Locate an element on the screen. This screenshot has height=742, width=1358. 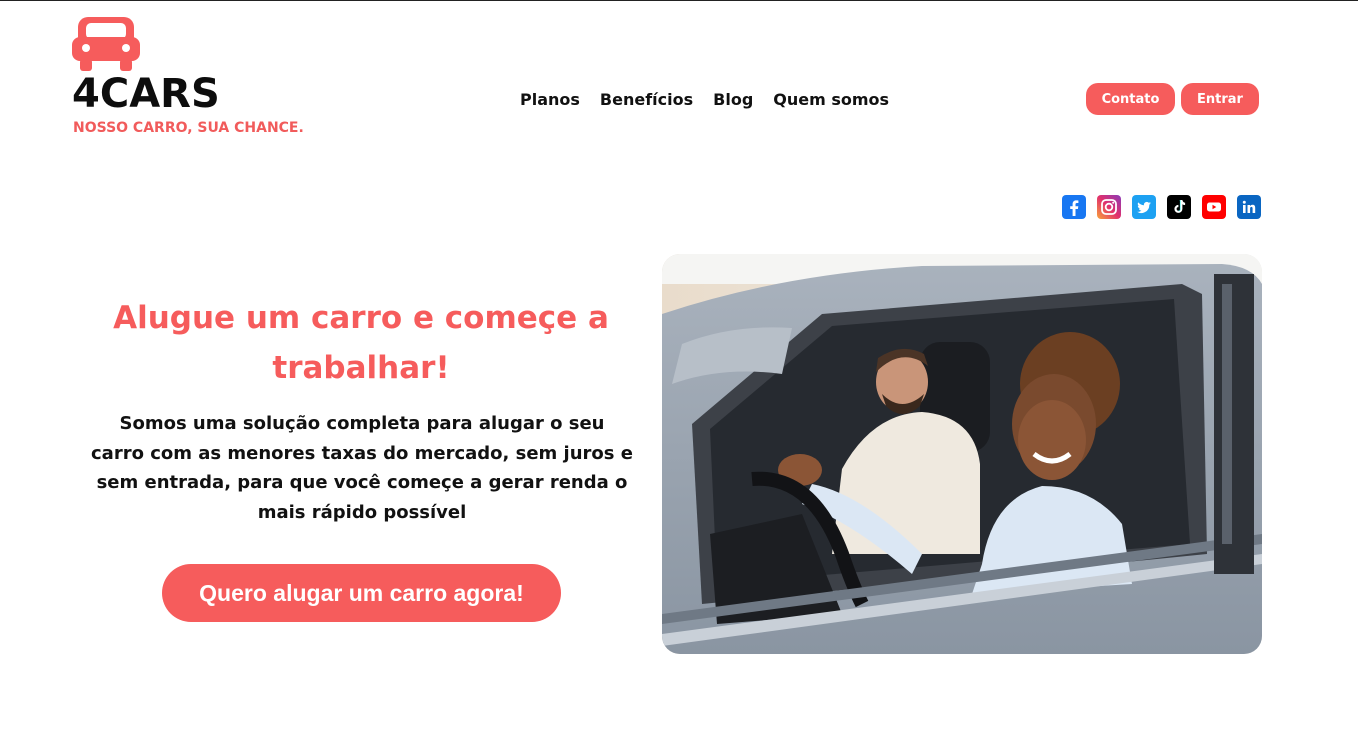
nav-item-beneficios: Benefícios is located at coordinates (646, 100).